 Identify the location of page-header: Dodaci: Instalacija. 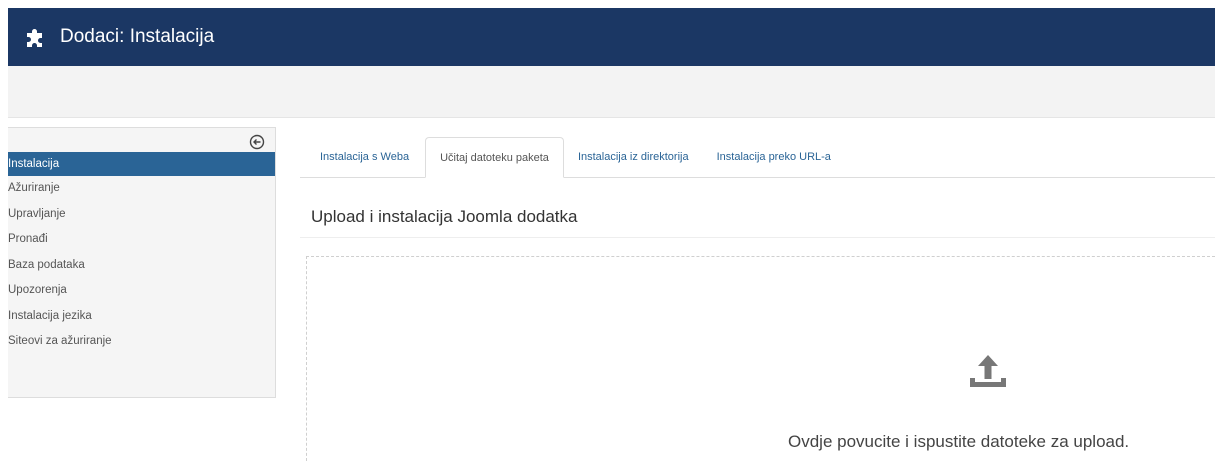
(611, 37).